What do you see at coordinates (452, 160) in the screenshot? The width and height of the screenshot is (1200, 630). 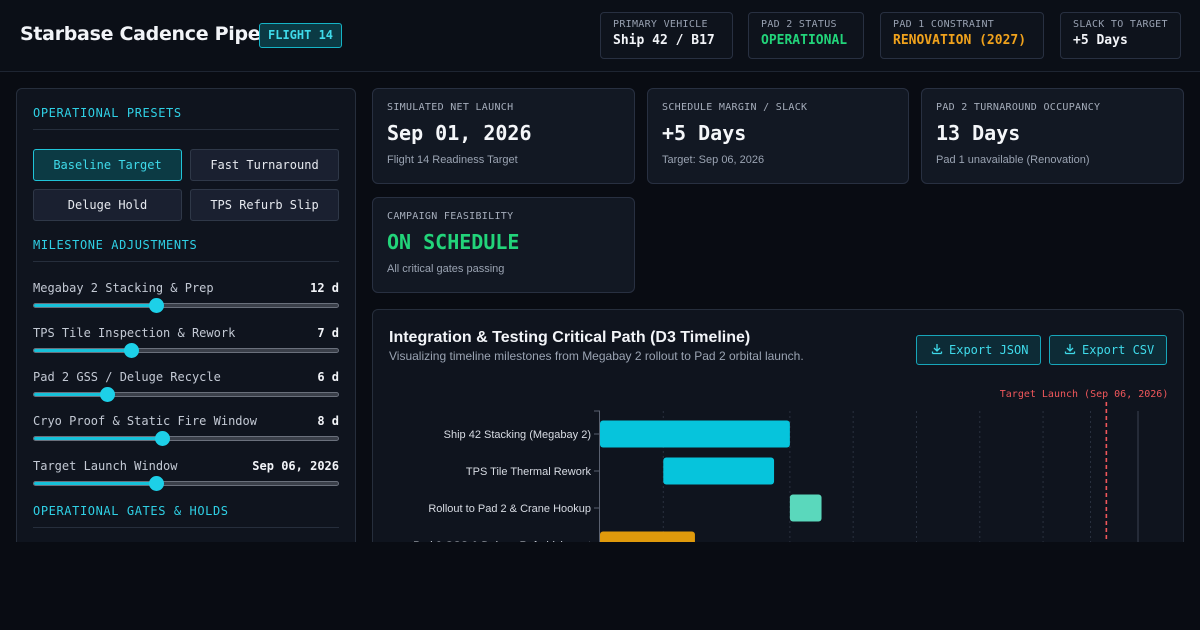 I see `kpi-subtext: Flight 14 Readiness Target` at bounding box center [452, 160].